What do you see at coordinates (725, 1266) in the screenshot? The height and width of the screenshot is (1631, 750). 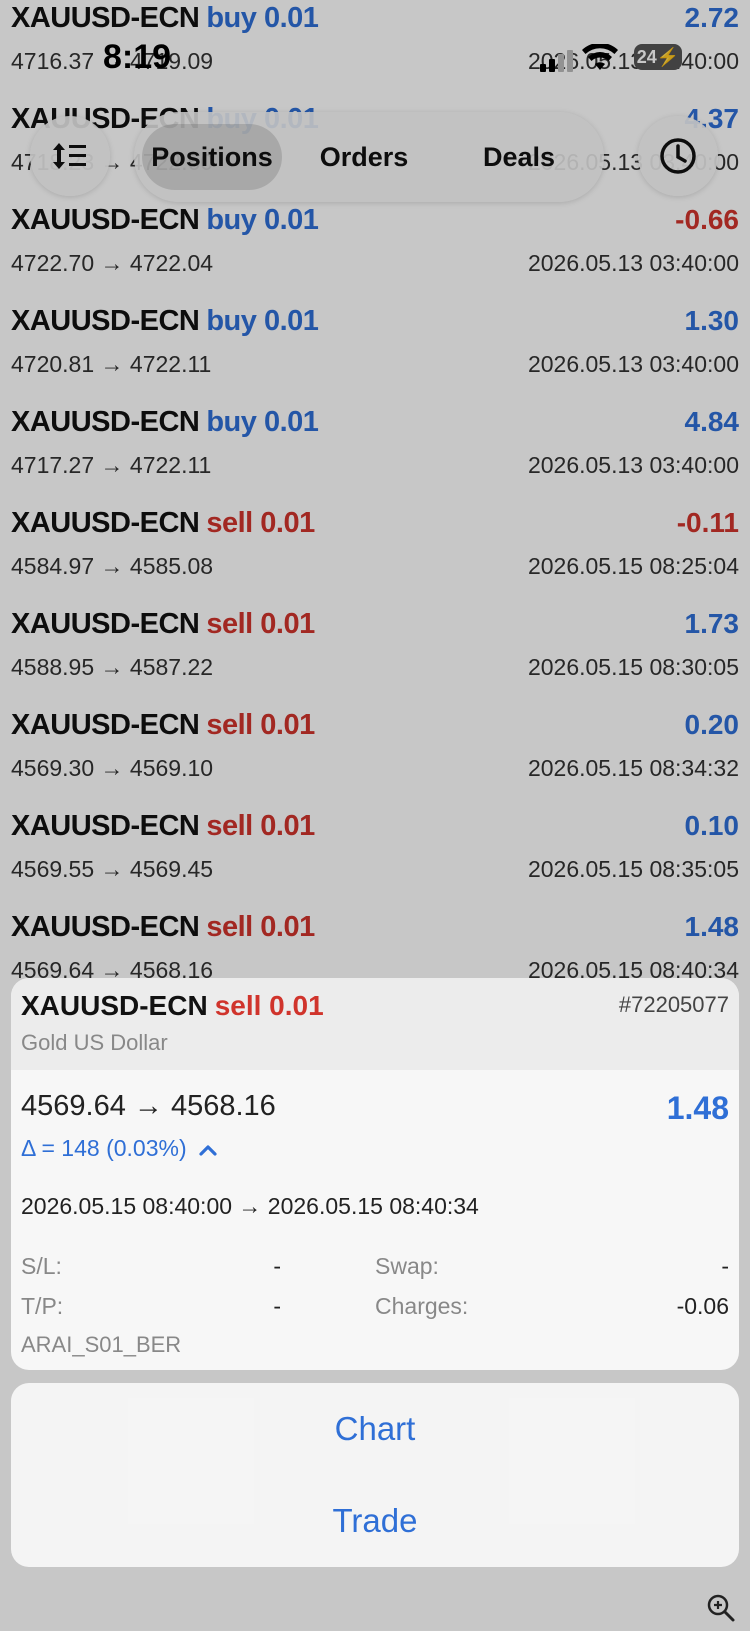 I see `swap-value: -` at bounding box center [725, 1266].